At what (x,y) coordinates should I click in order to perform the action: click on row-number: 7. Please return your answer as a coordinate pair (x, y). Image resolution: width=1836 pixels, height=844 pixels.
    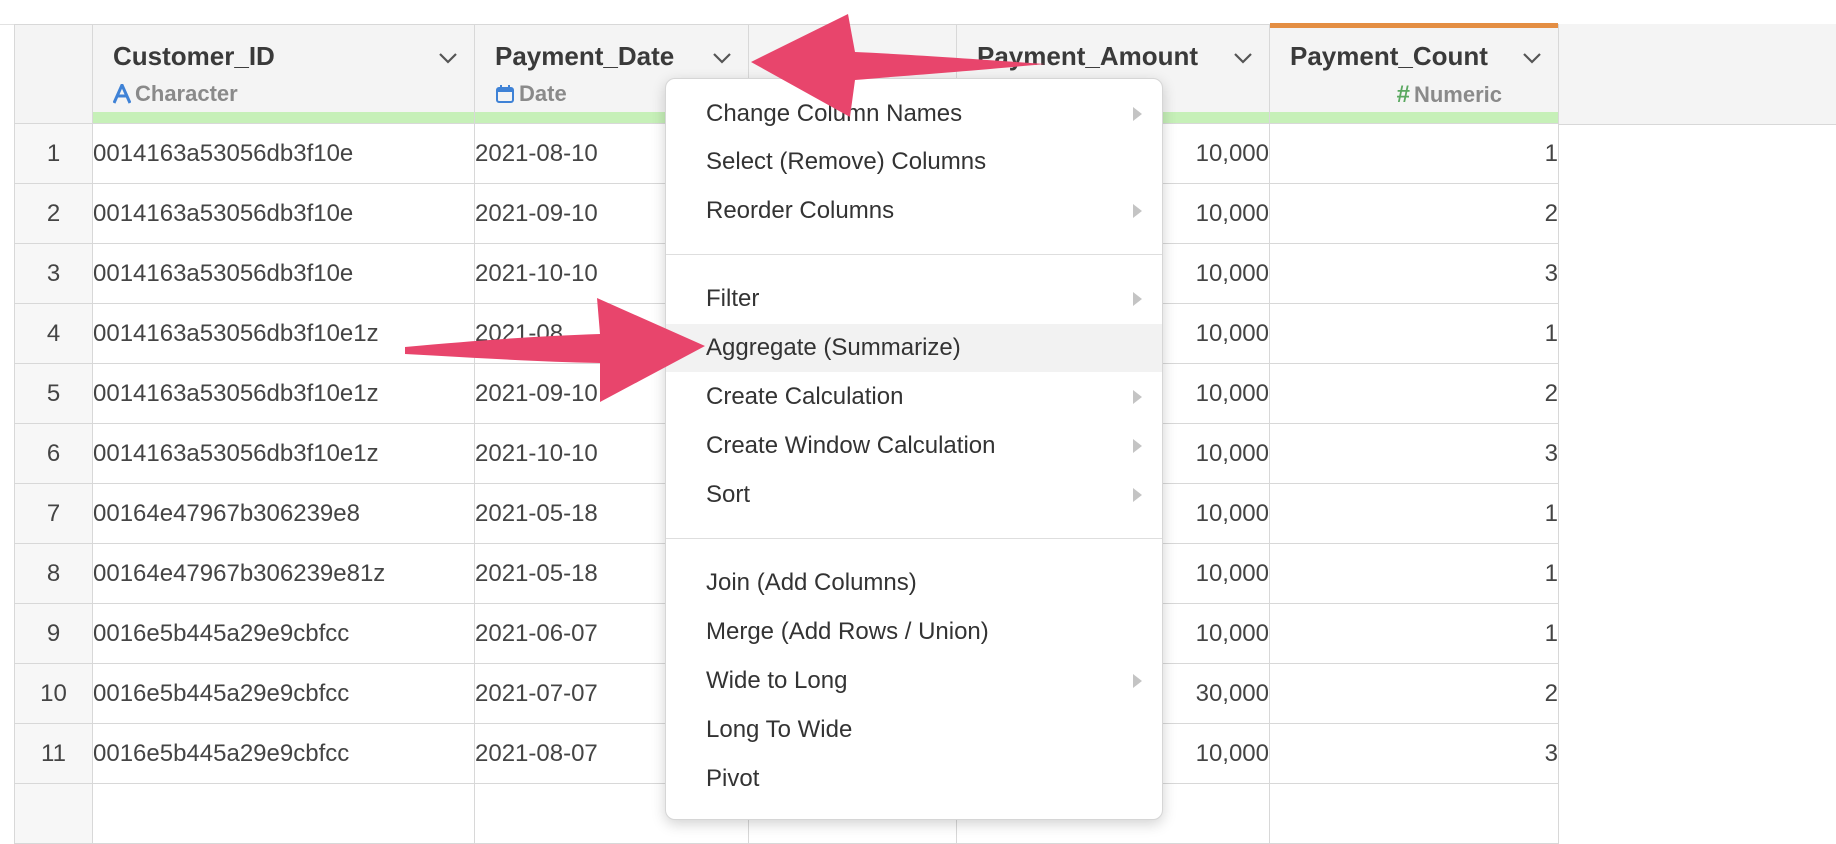
    Looking at the image, I should click on (53, 513).